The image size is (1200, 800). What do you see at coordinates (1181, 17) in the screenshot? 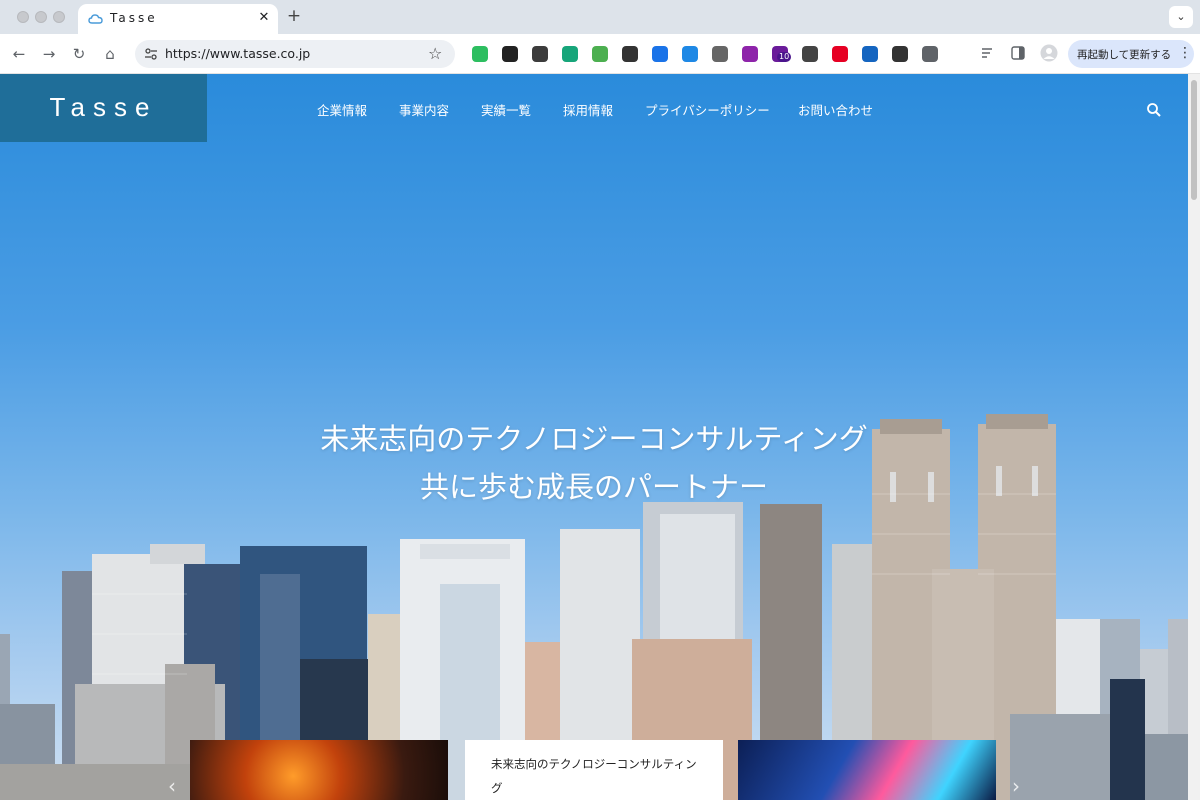
I see `tab-search-chevron-icon: ⌄` at bounding box center [1181, 17].